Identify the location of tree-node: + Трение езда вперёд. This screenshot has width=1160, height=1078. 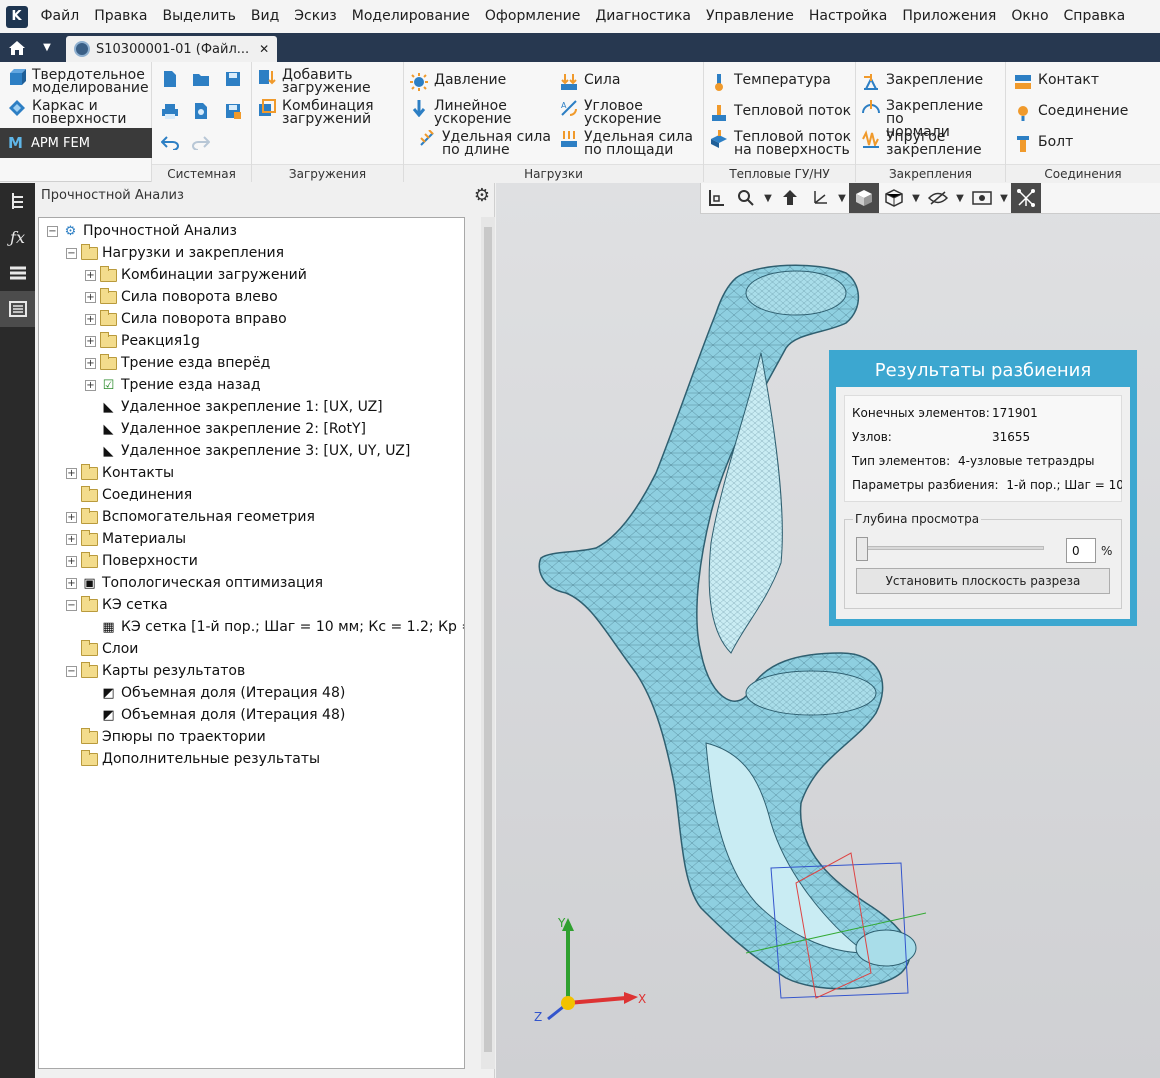
(177, 363).